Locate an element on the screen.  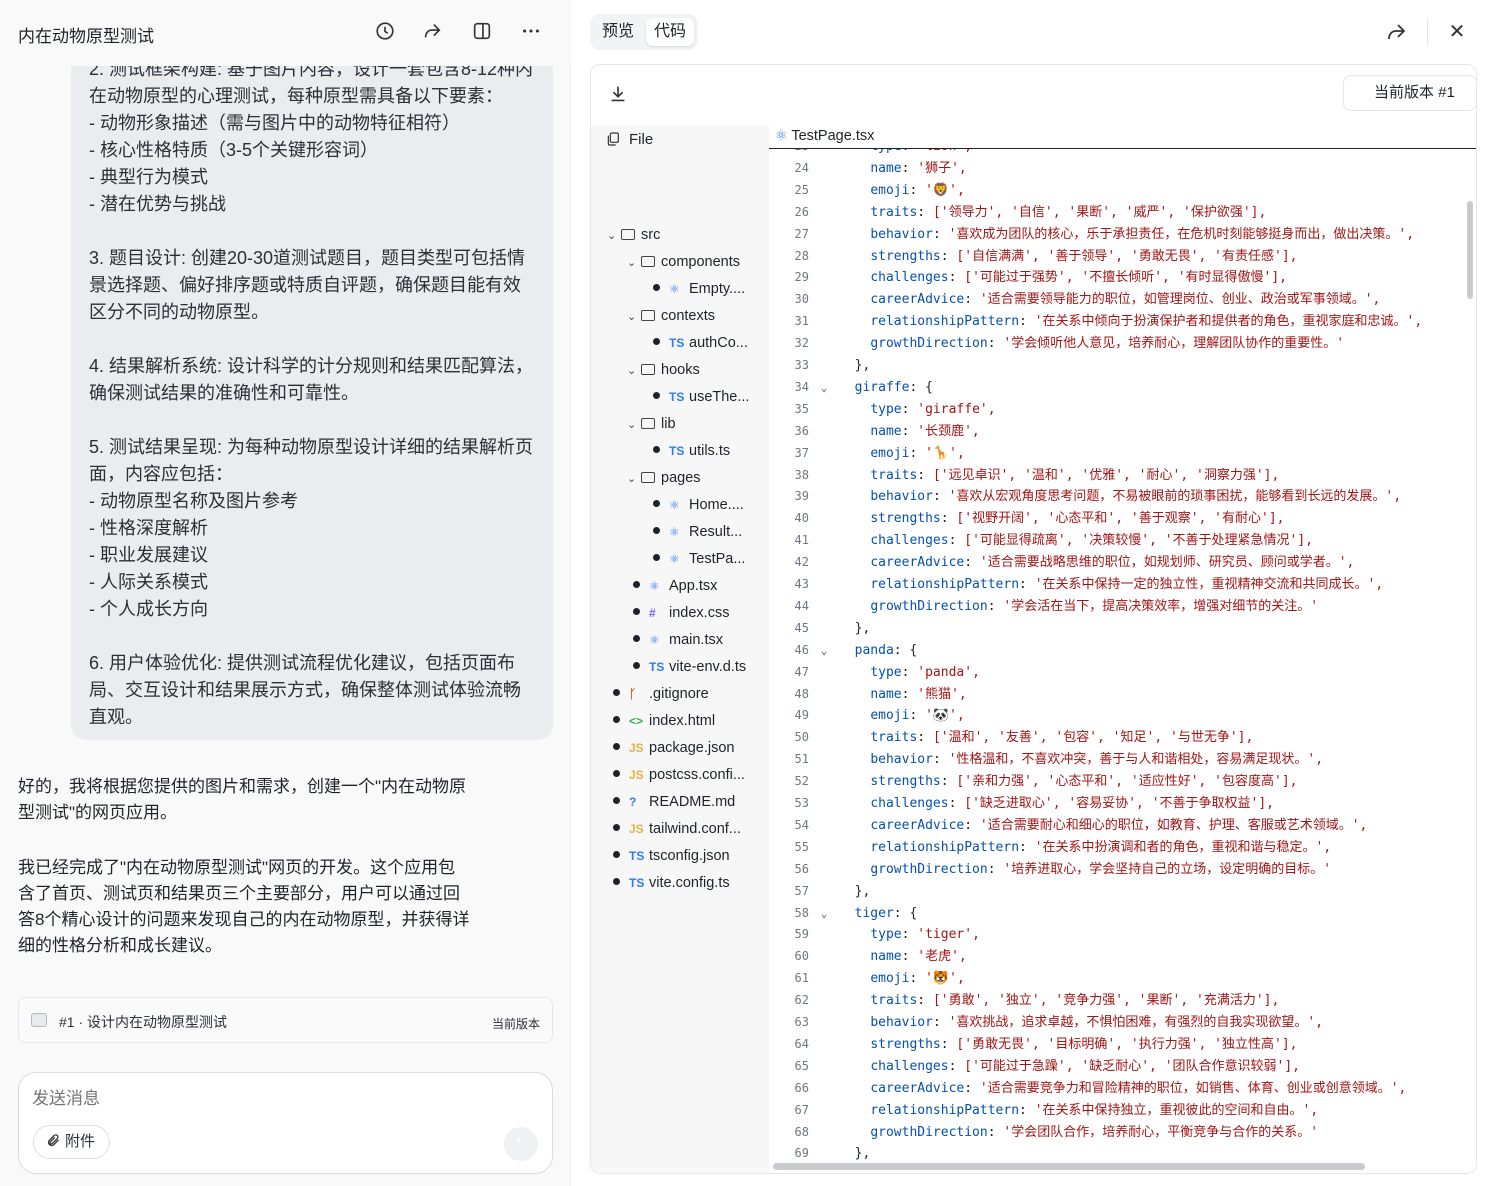
tab-preview: 预览 is located at coordinates (618, 32).